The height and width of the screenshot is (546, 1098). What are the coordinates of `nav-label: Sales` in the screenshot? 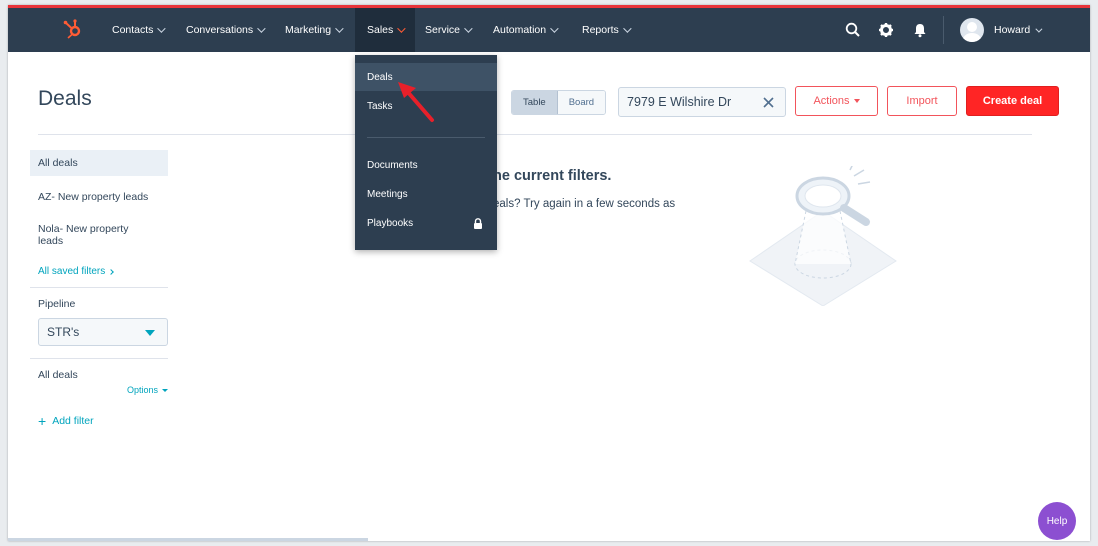 It's located at (380, 30).